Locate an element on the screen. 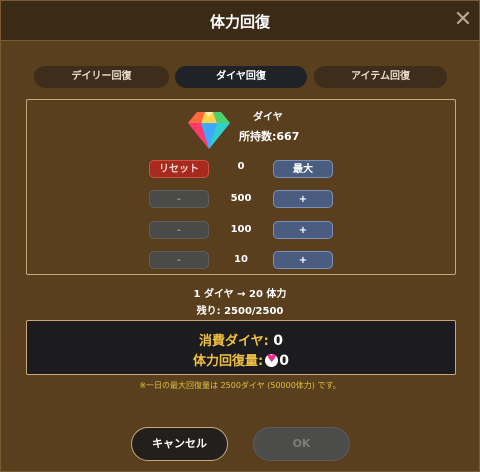  step-value-500: 500 is located at coordinates (241, 198).